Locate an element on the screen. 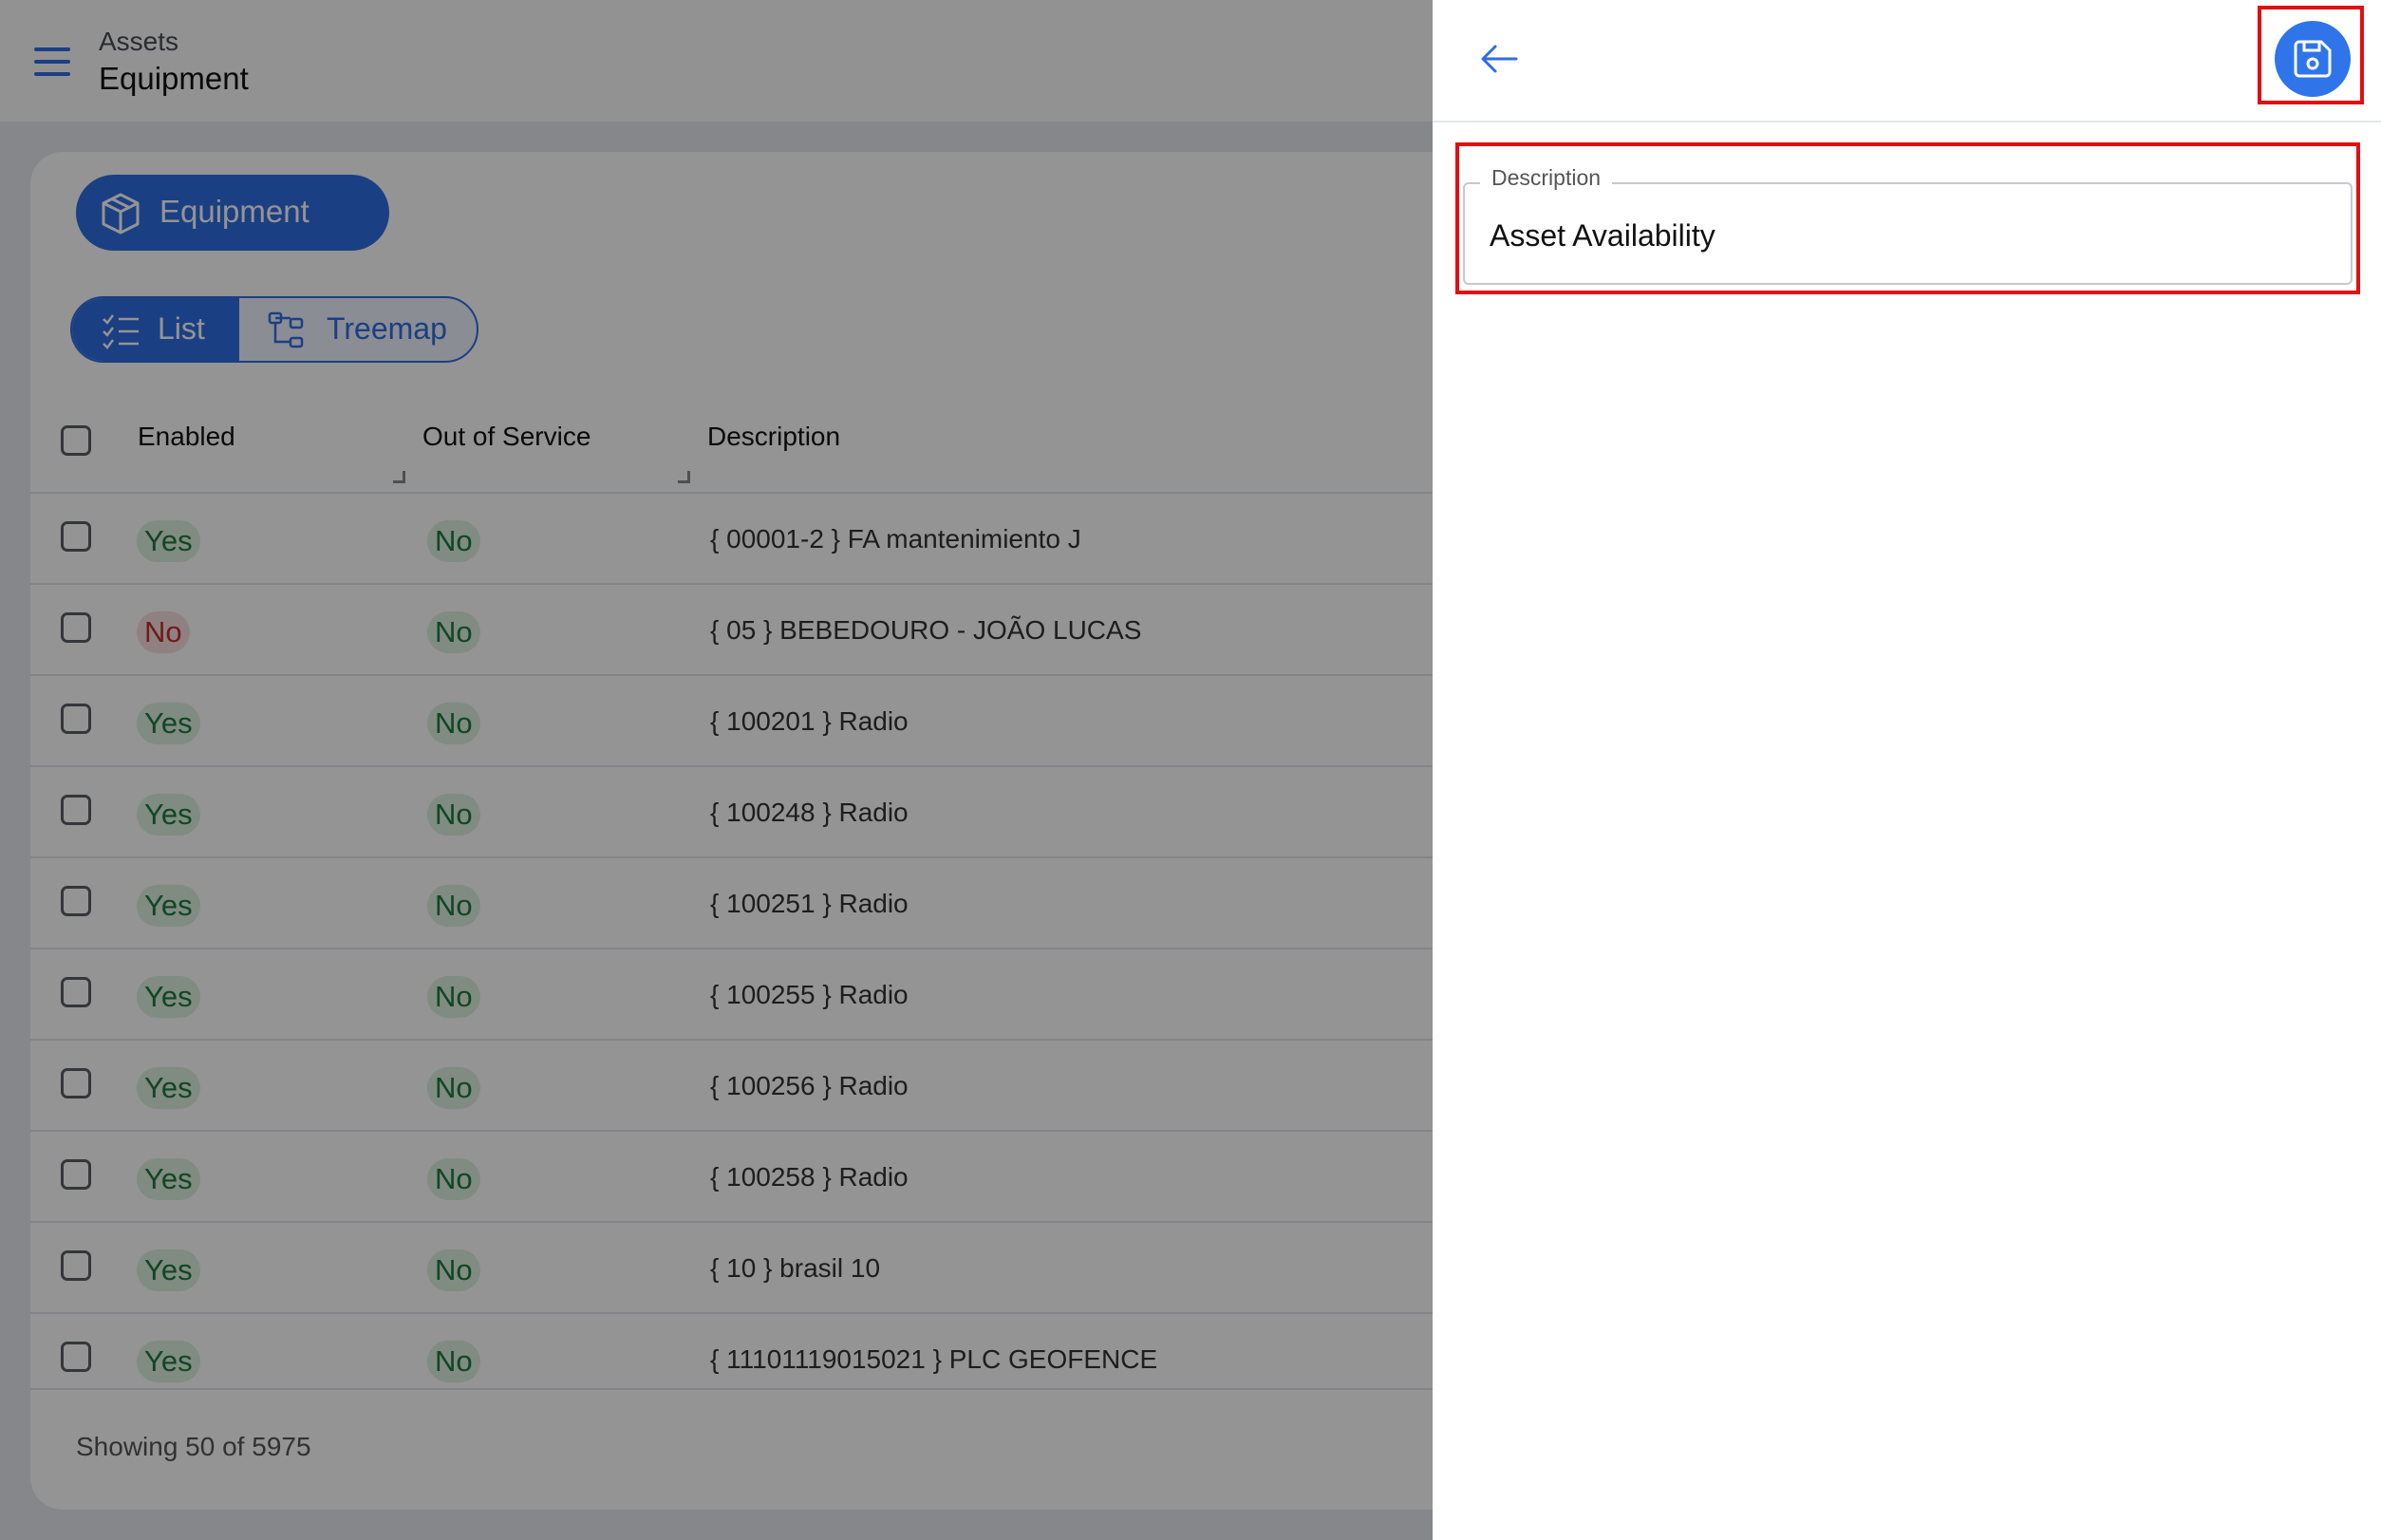 The image size is (2381, 1540). back-arrow-icon is located at coordinates (1499, 59).